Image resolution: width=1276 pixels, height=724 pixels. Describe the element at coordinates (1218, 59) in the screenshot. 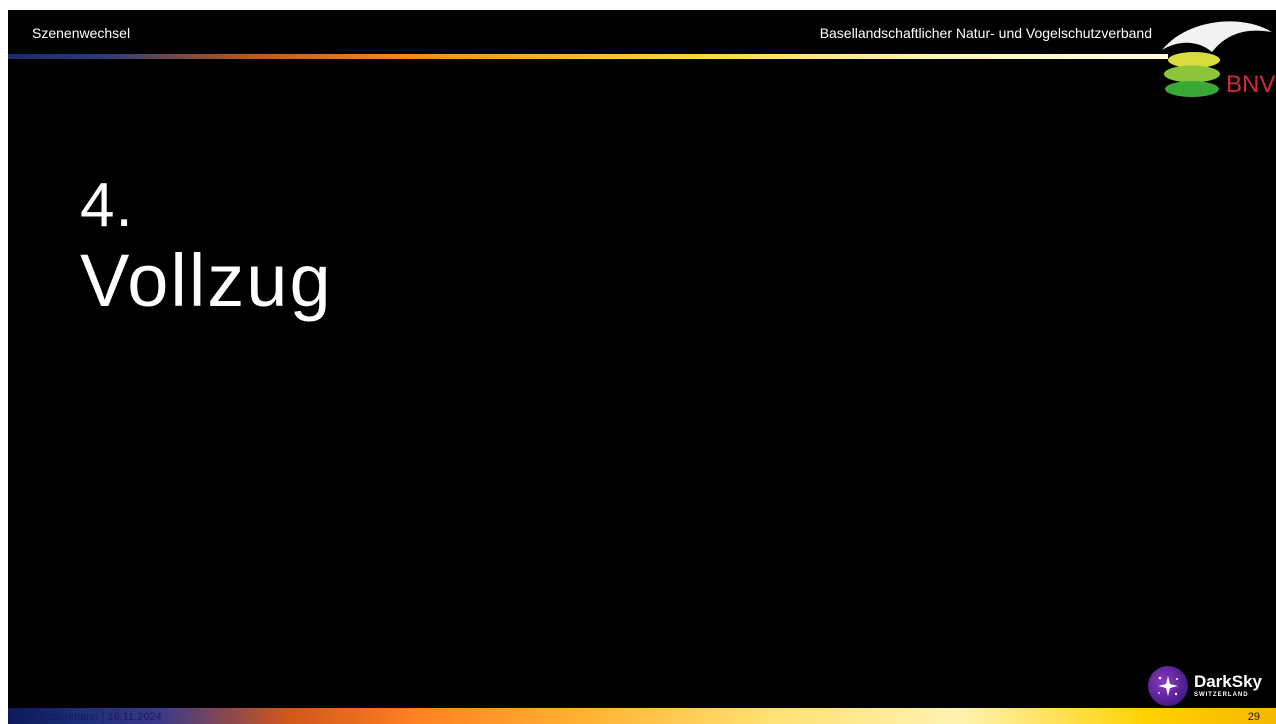

I see `bnv-bird-leaves-logo-icon: BNV` at that location.